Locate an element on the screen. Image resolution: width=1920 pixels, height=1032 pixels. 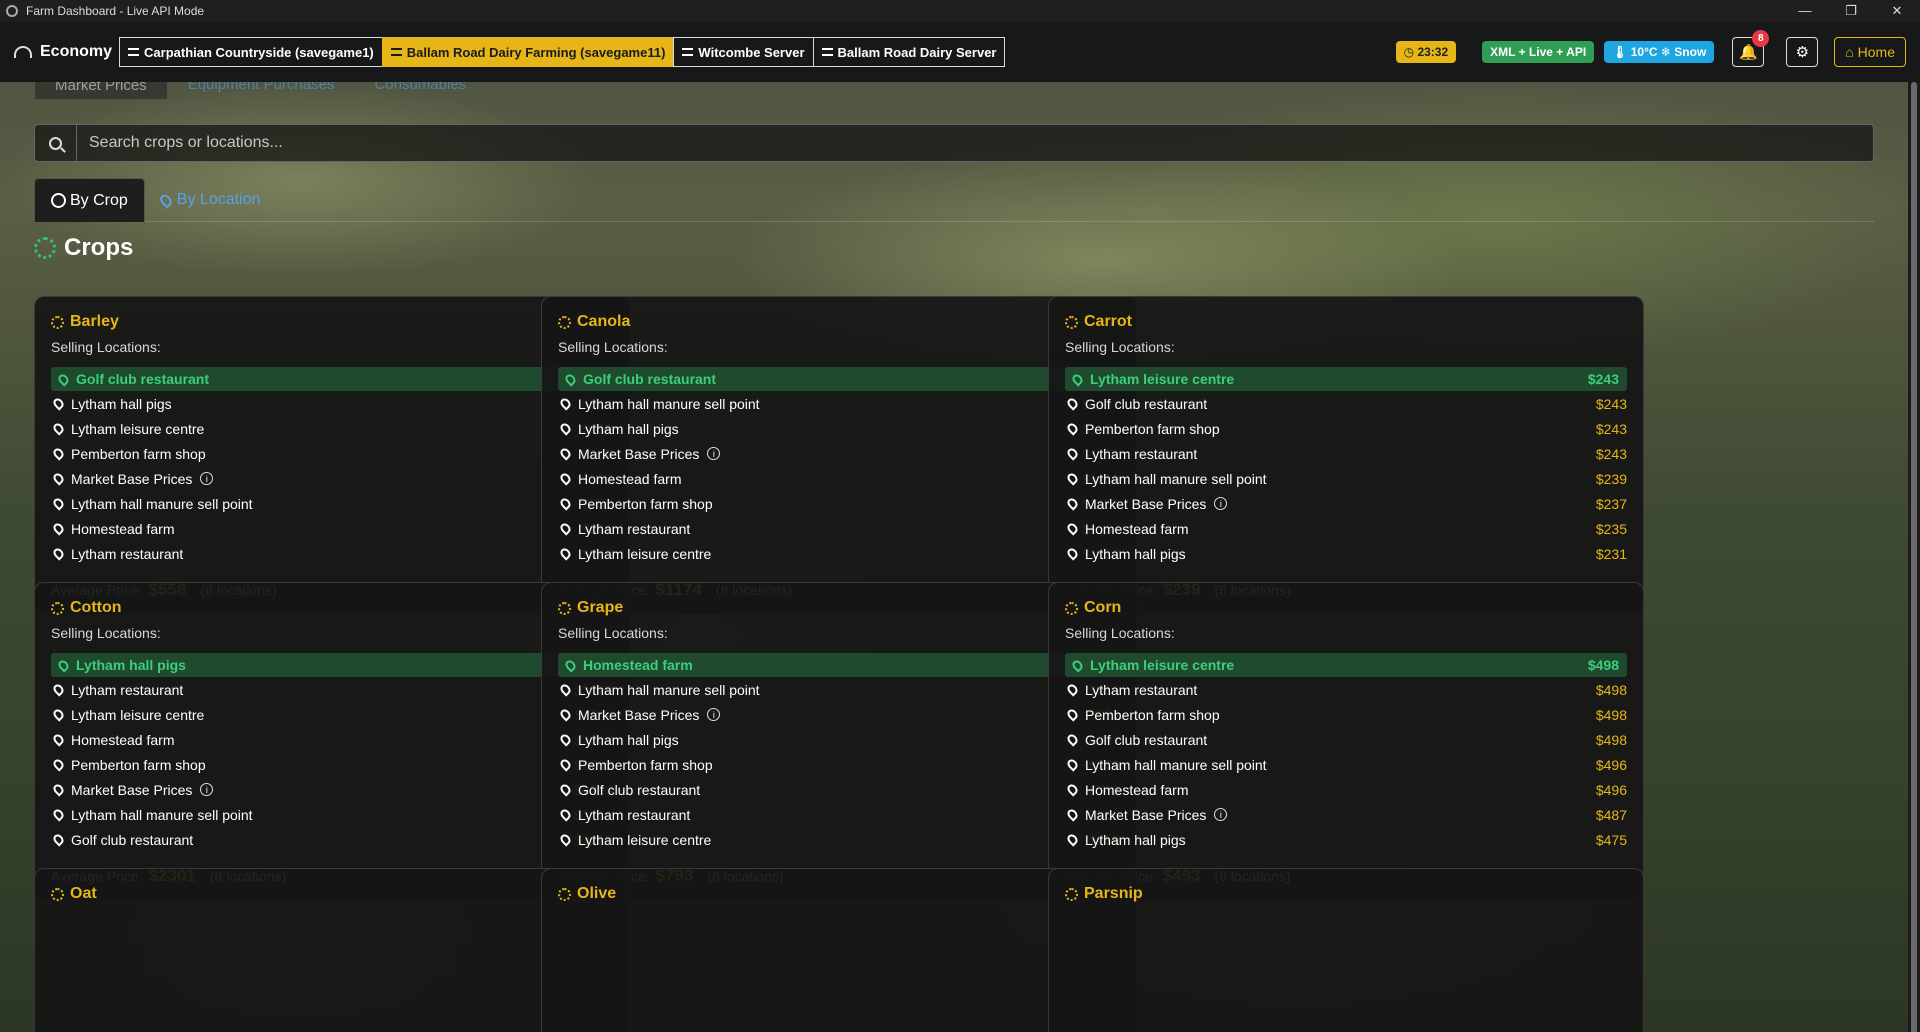
location-row: Lytham leisure centre$1137 is located at coordinates (839, 553).